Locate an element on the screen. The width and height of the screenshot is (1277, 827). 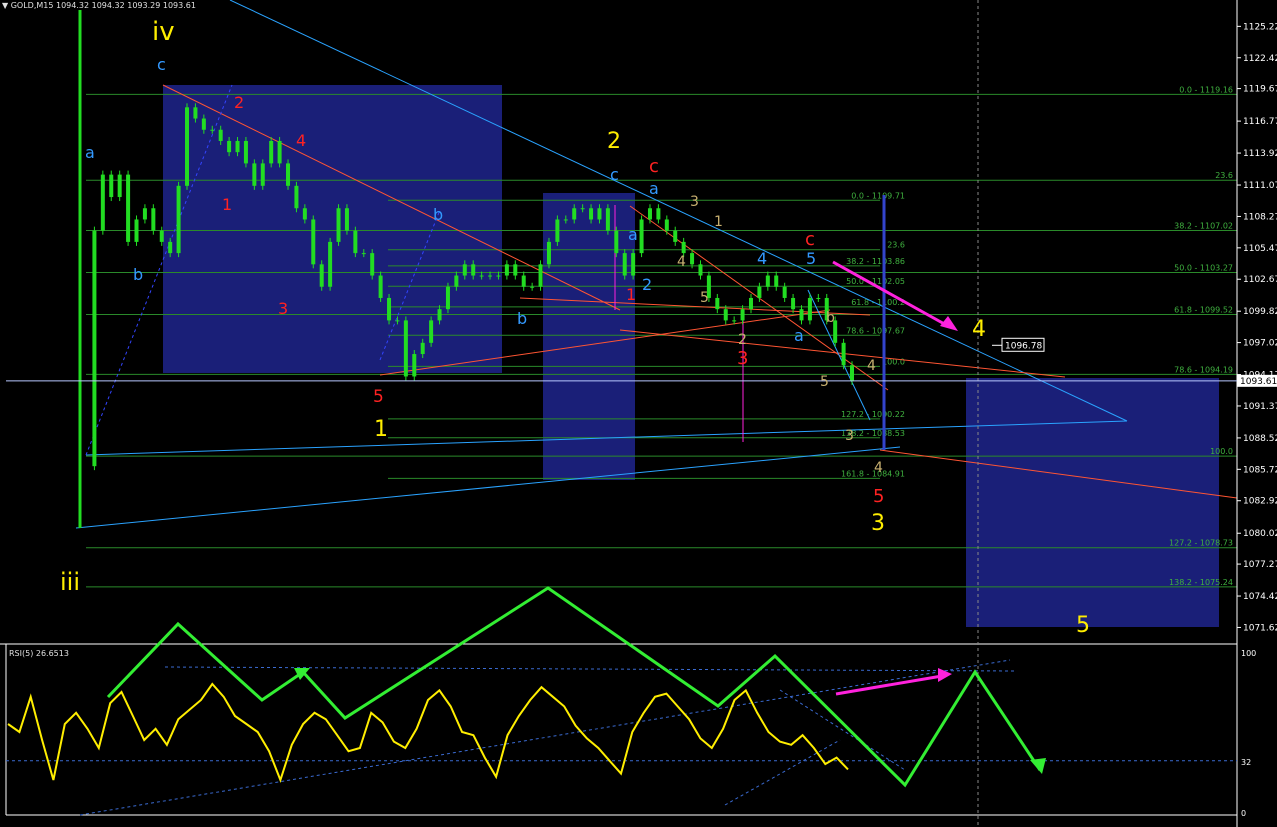
fib-level-label: 78.6 - 1094.19 is located at coordinates (1203, 369).